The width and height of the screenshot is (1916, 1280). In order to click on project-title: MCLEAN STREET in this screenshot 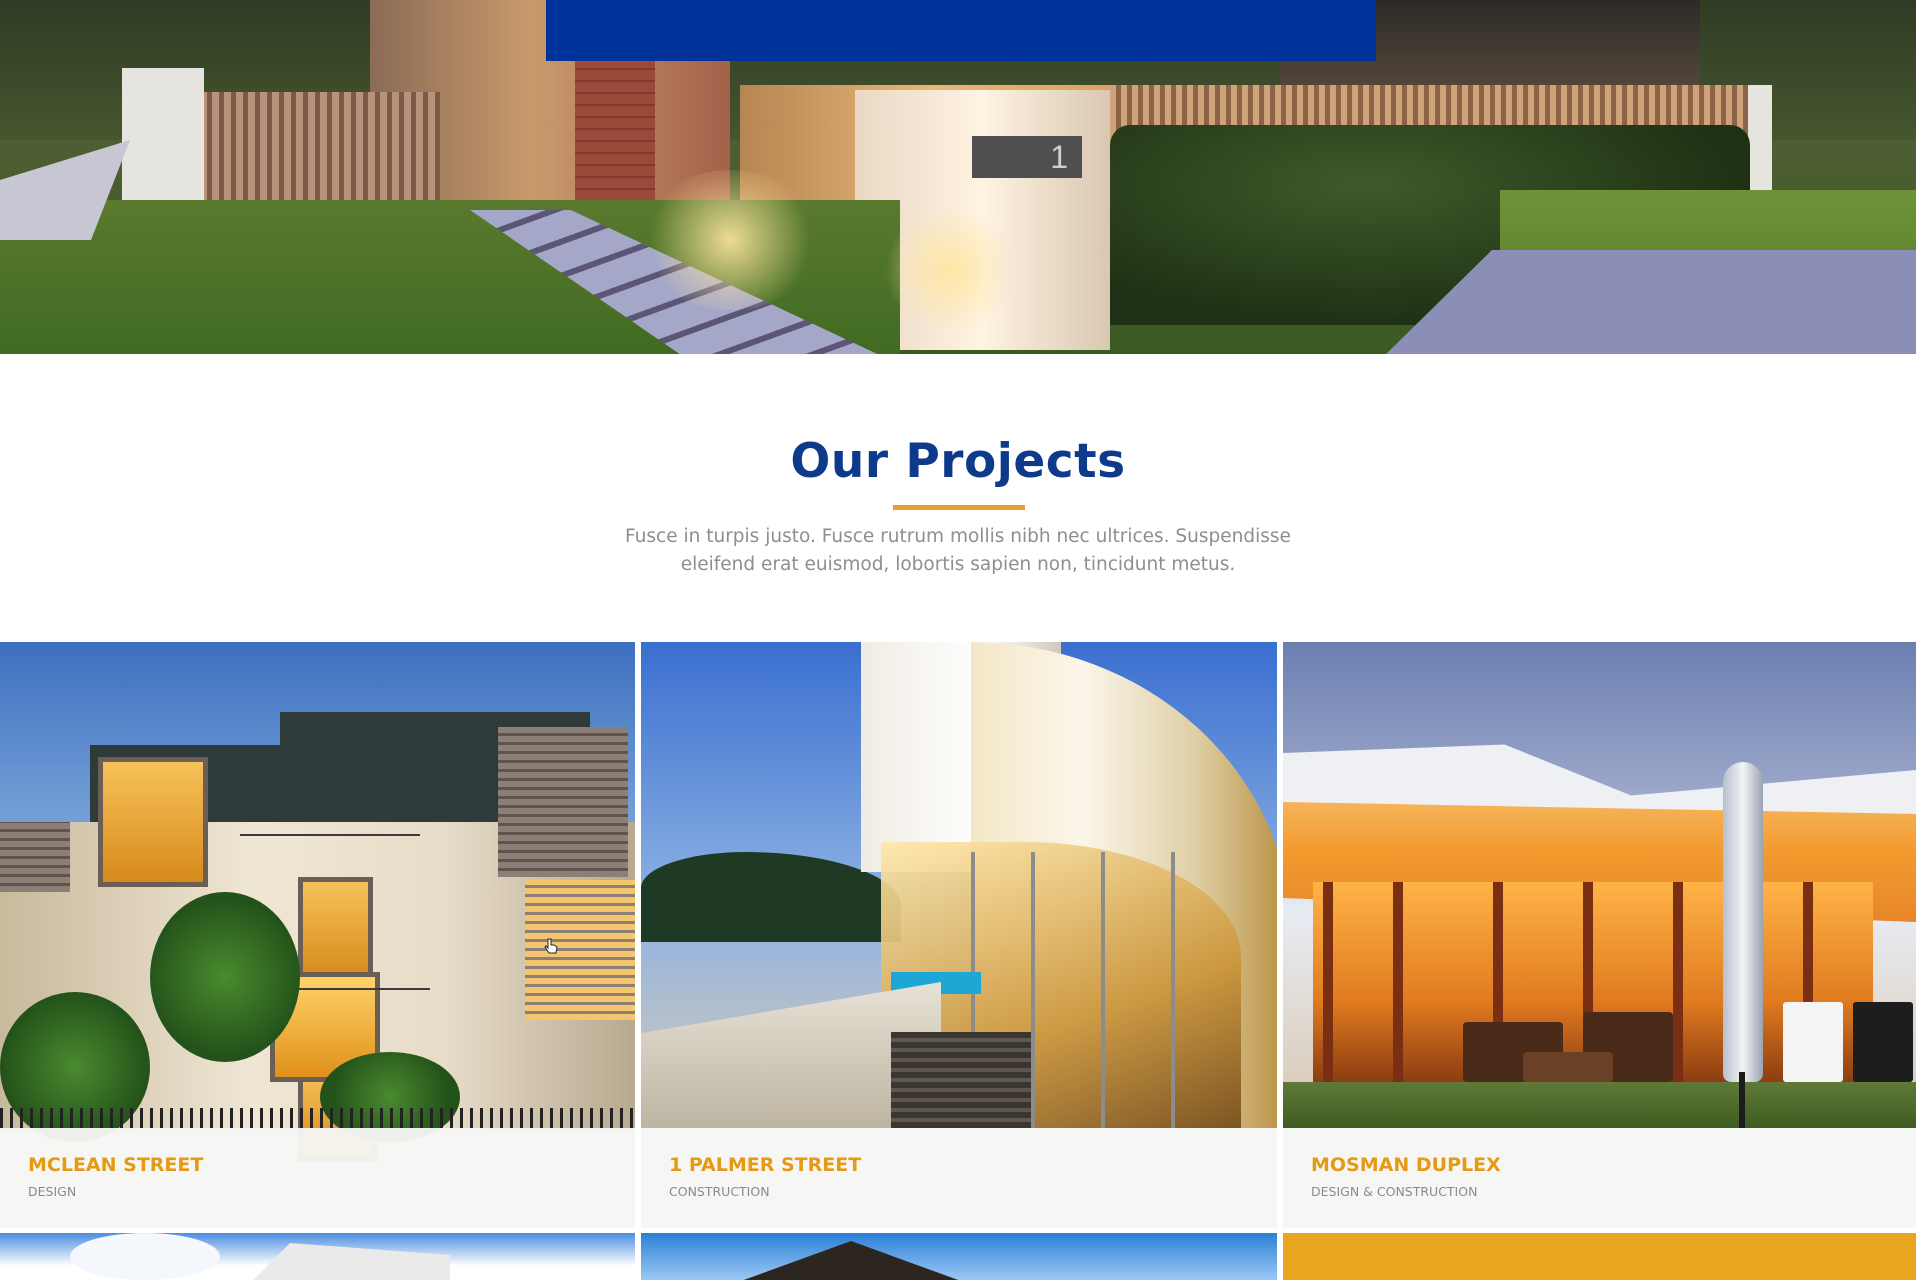, I will do `click(331, 1165)`.